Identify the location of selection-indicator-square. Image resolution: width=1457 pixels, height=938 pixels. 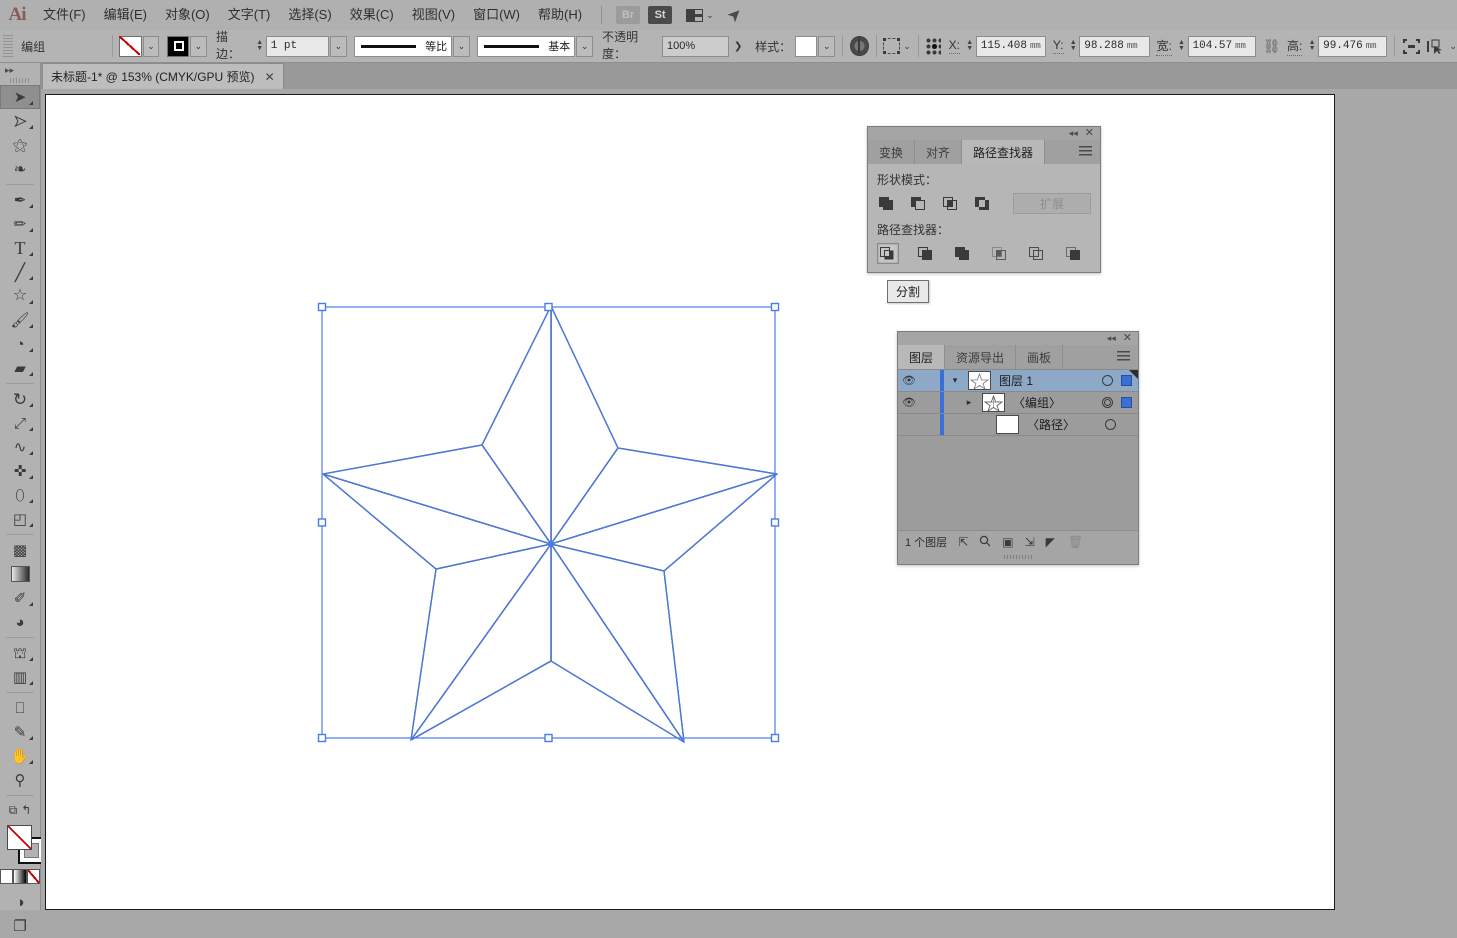
(1126, 402).